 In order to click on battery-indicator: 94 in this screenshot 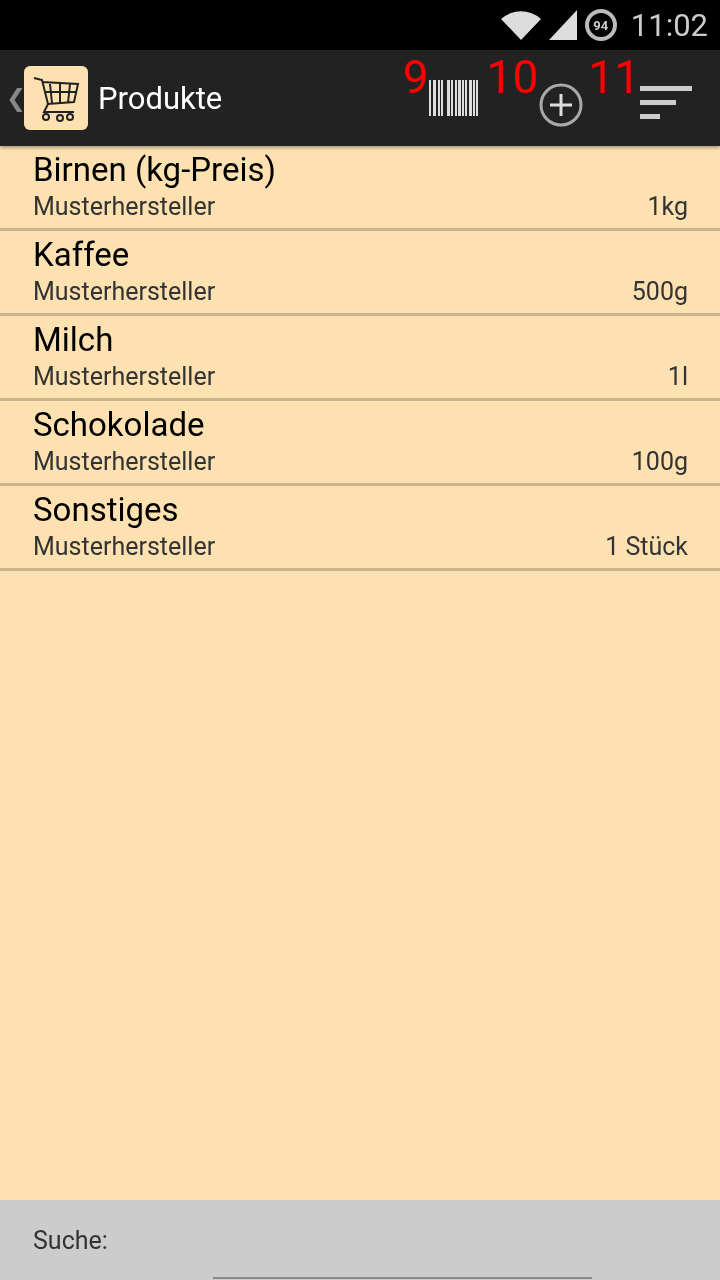, I will do `click(600, 25)`.